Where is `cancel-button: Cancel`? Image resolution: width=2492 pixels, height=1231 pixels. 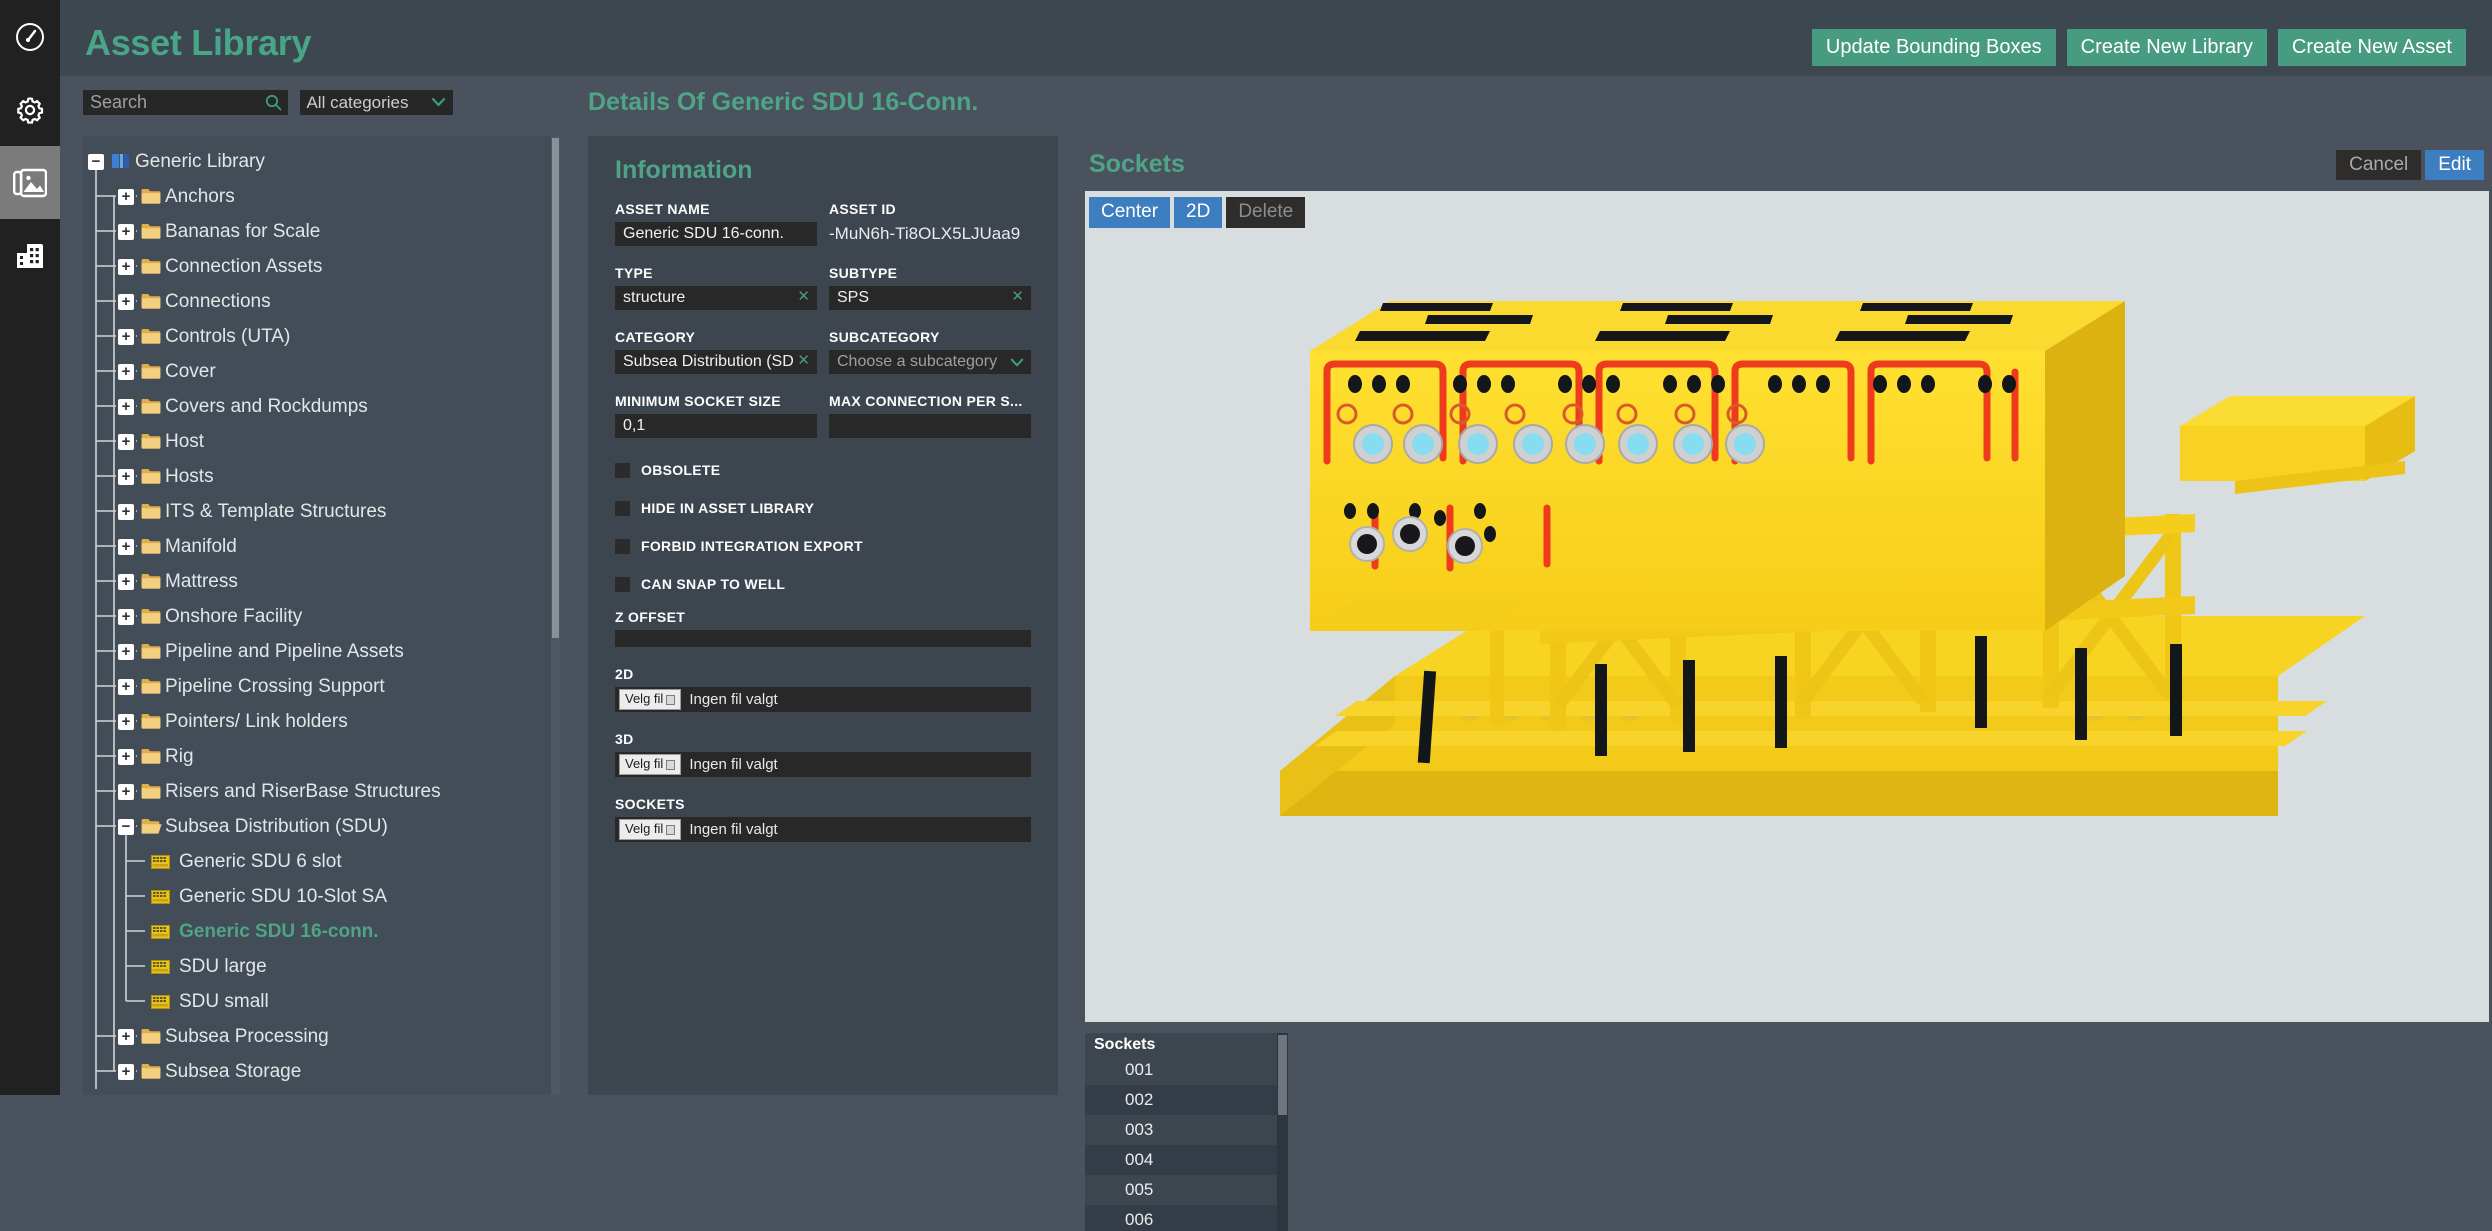
cancel-button: Cancel is located at coordinates (2379, 165).